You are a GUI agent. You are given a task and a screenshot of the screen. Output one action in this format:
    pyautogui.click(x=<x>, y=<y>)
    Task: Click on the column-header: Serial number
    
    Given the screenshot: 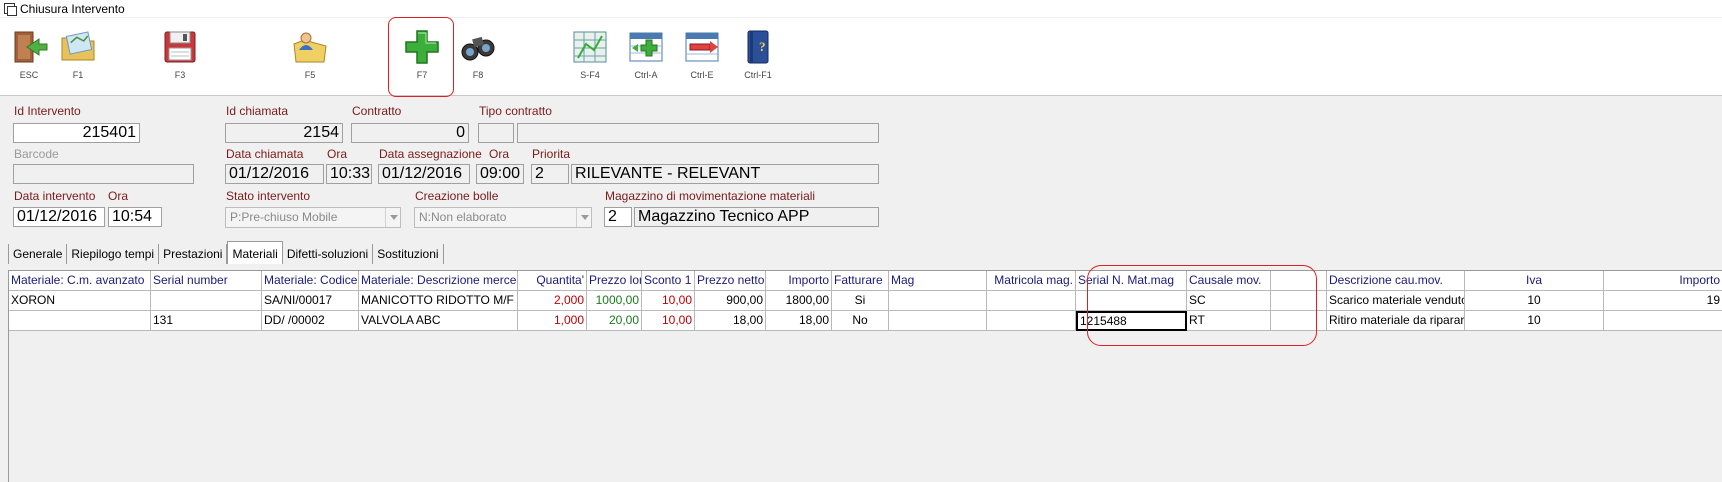 What is the action you would take?
    pyautogui.click(x=206, y=281)
    